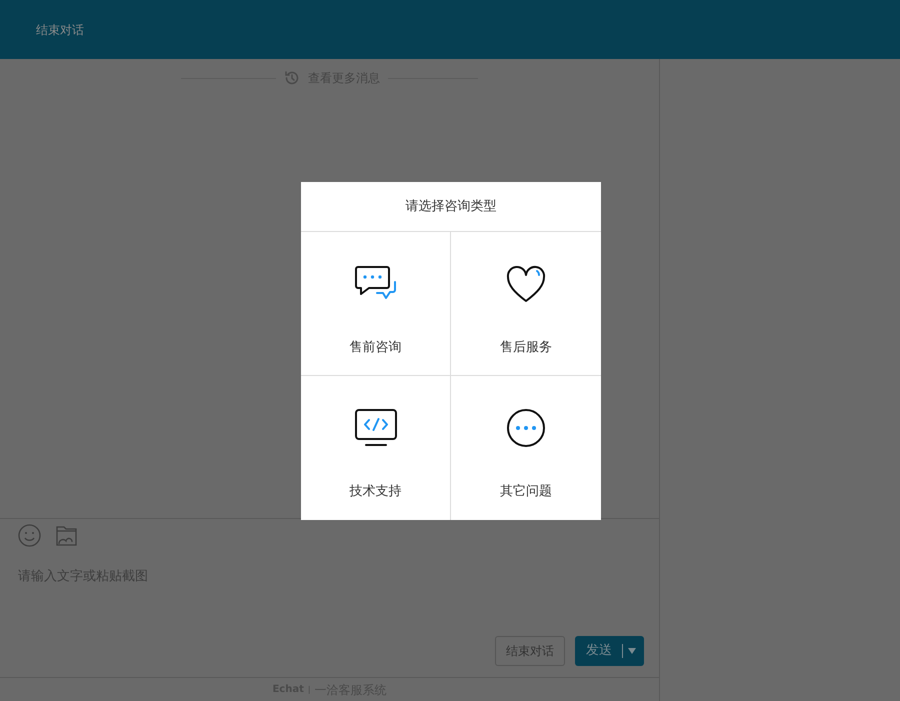 Image resolution: width=900 pixels, height=701 pixels. What do you see at coordinates (66, 535) in the screenshot?
I see `image-folder-icon` at bounding box center [66, 535].